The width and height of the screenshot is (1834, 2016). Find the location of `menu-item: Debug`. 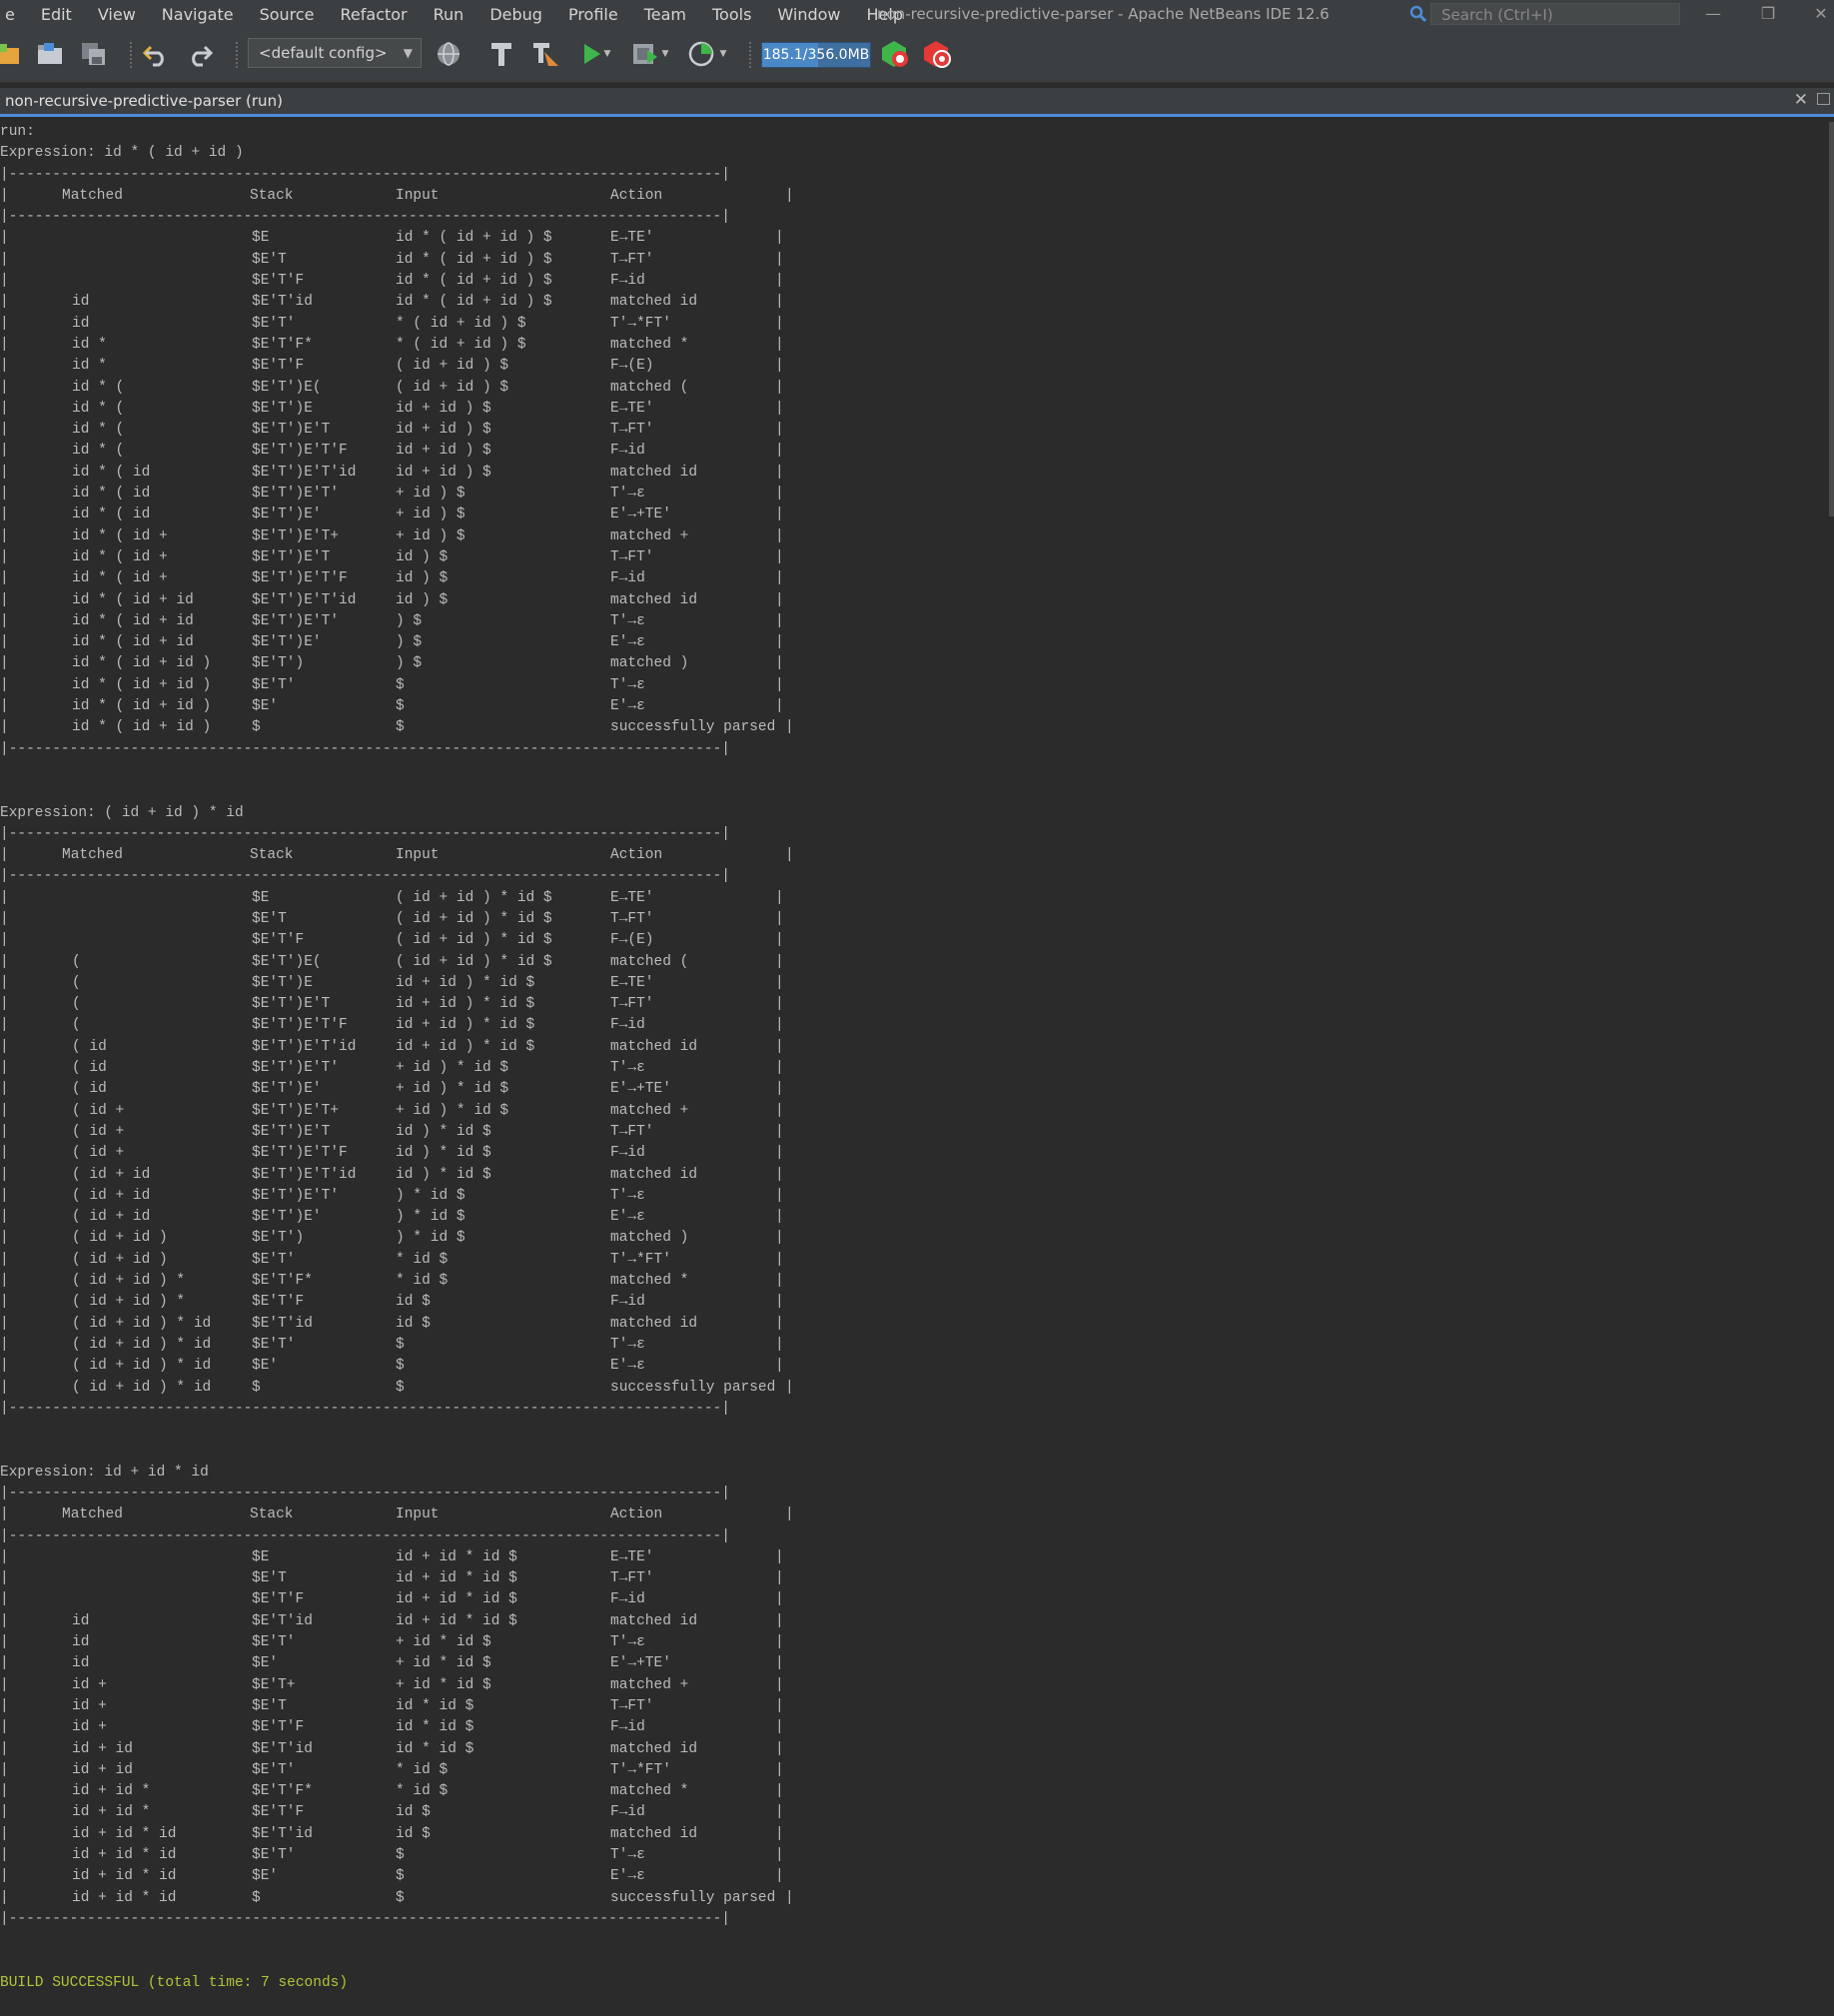

menu-item: Debug is located at coordinates (516, 14).